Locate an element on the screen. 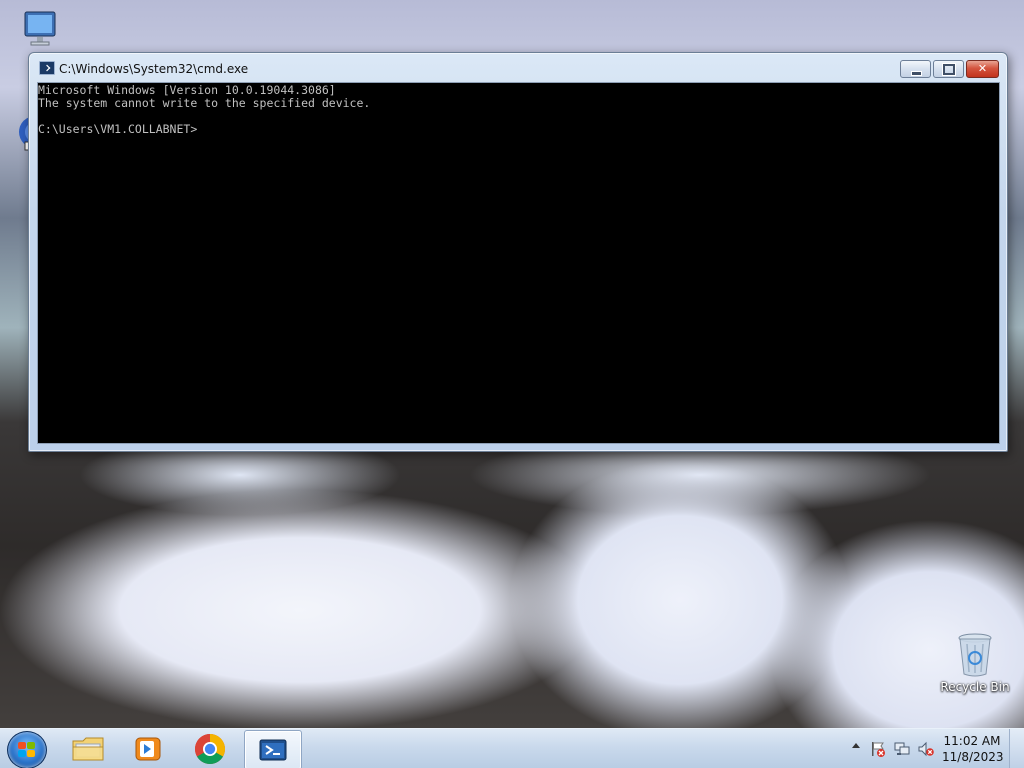 The height and width of the screenshot is (768, 1024). windows-start-icon is located at coordinates (27, 750).